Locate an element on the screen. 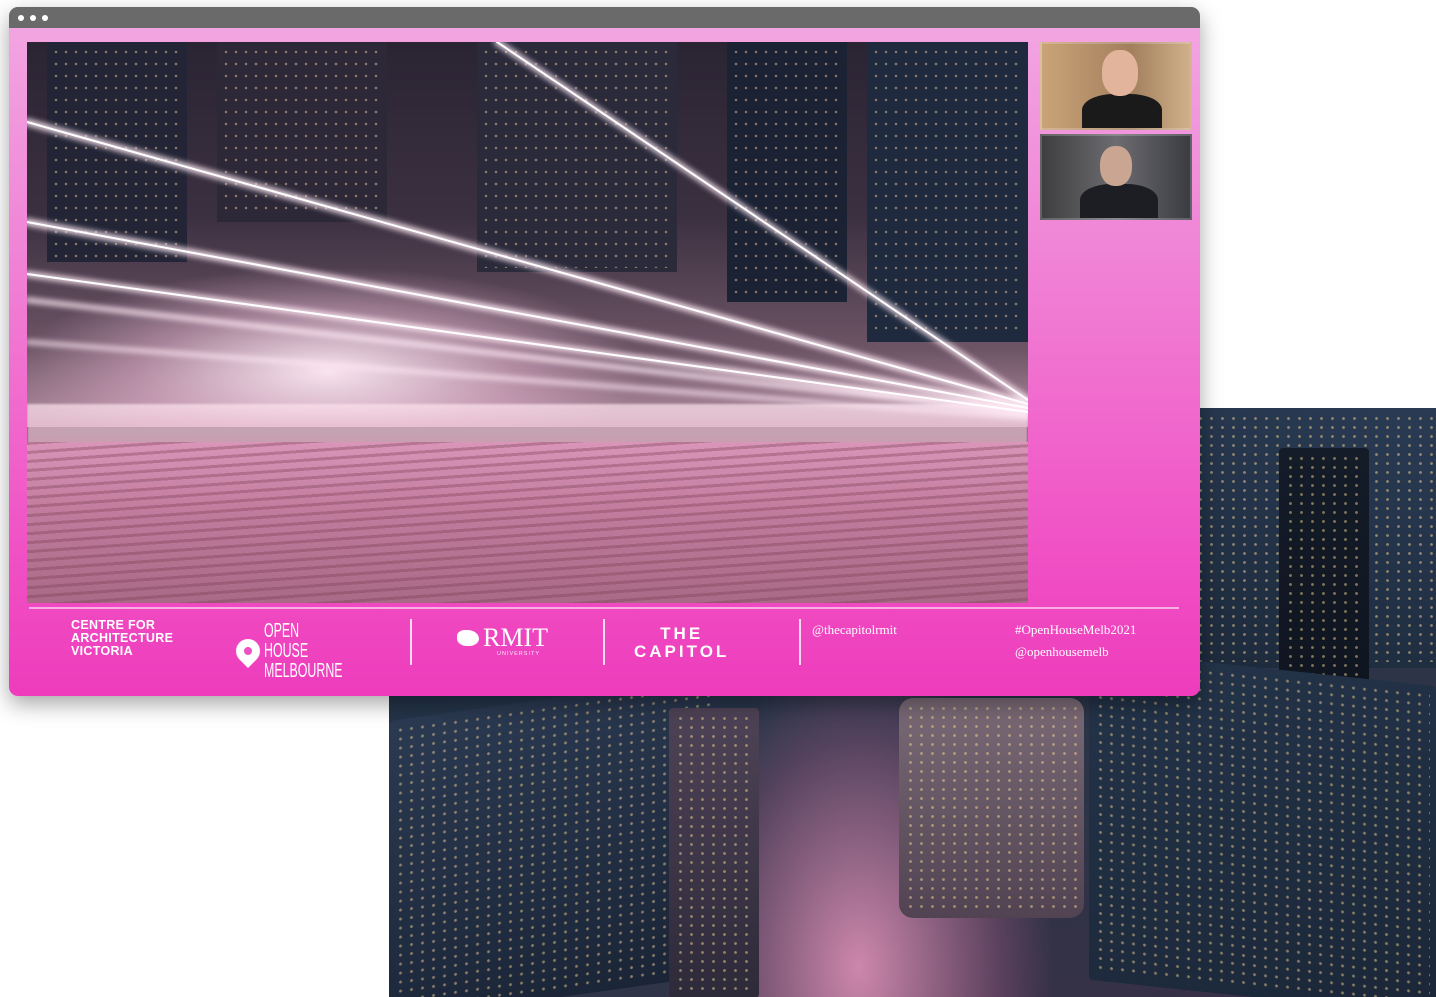  open-house-melbourne-logo: OPEN HOUSE MELBOURNE is located at coordinates (287, 651).